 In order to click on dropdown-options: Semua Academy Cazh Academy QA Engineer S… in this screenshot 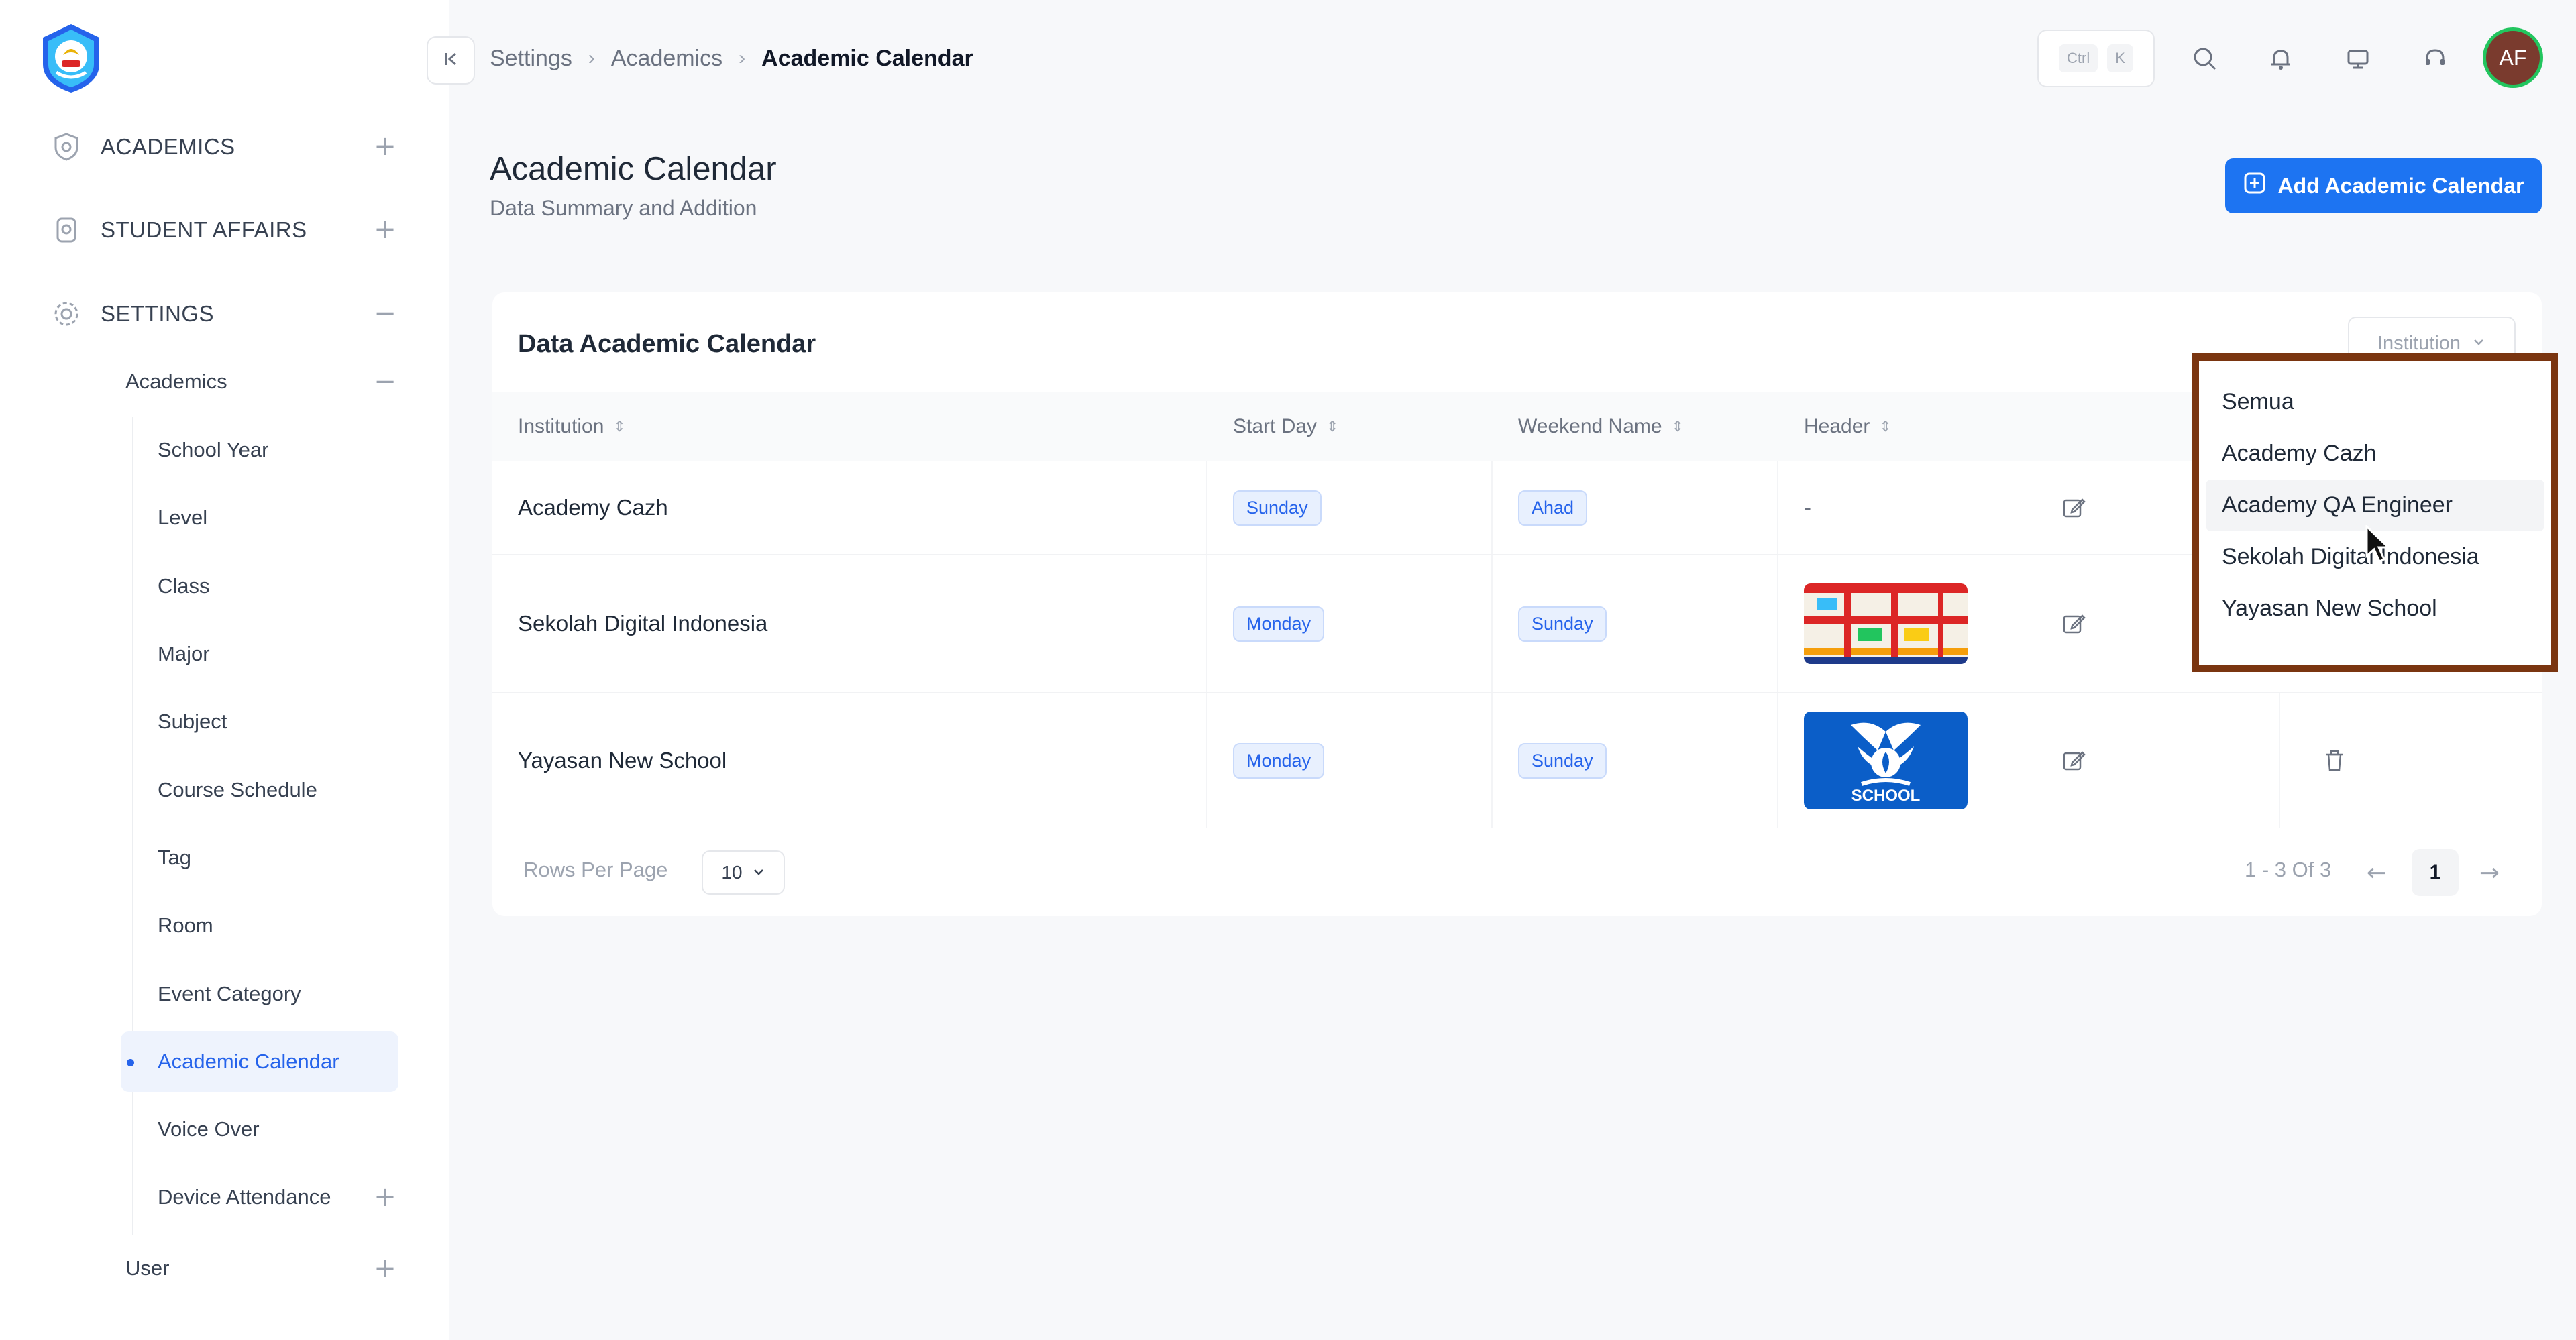, I will do `click(2375, 505)`.